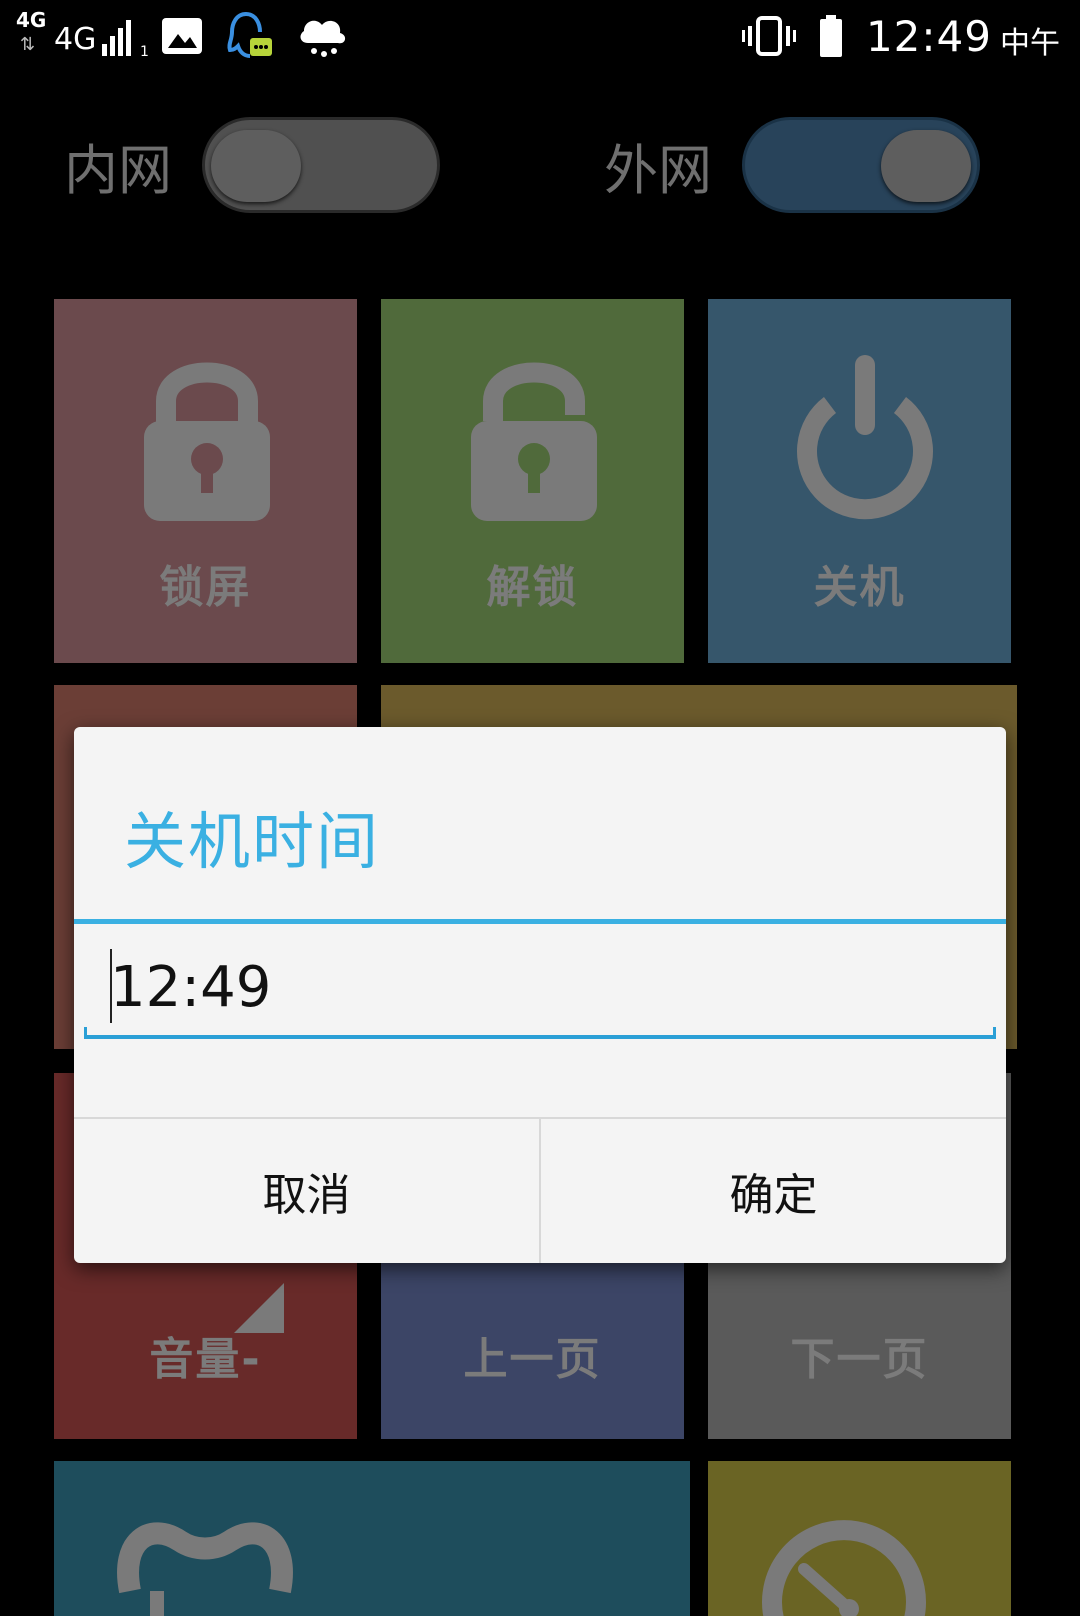 The image size is (1080, 1616). I want to click on weather-icon, so click(323, 38).